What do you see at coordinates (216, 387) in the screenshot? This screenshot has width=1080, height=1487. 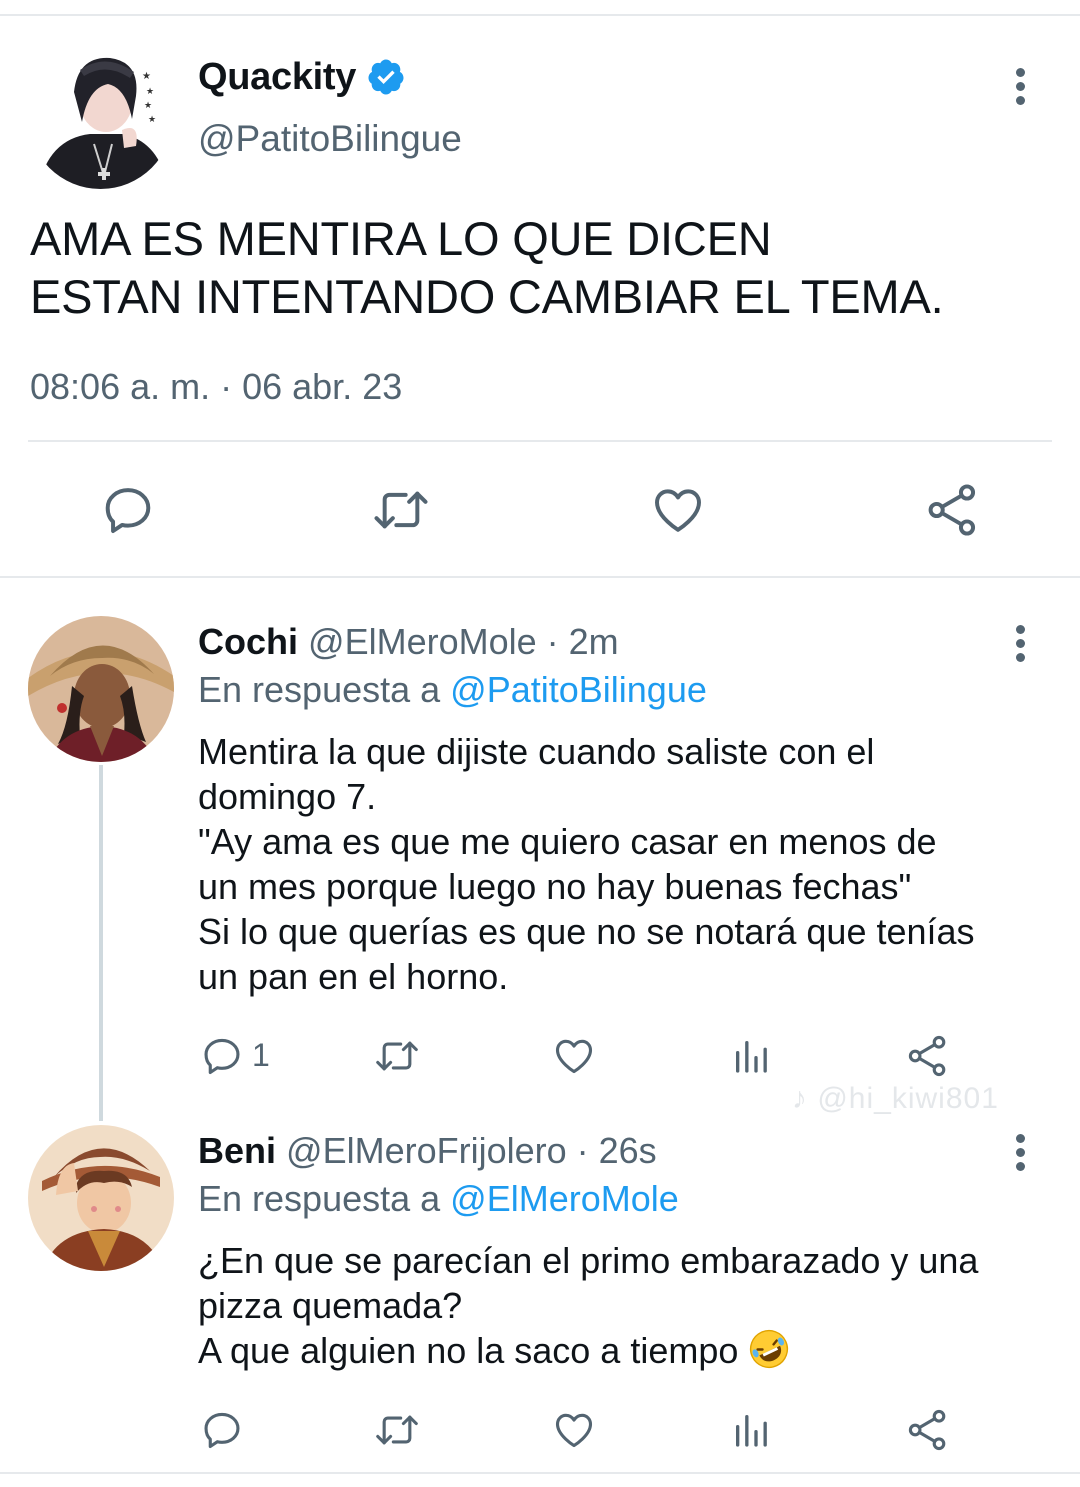 I see `tweet-timestamp: 08:06 a. m. · 06 abr. 23` at bounding box center [216, 387].